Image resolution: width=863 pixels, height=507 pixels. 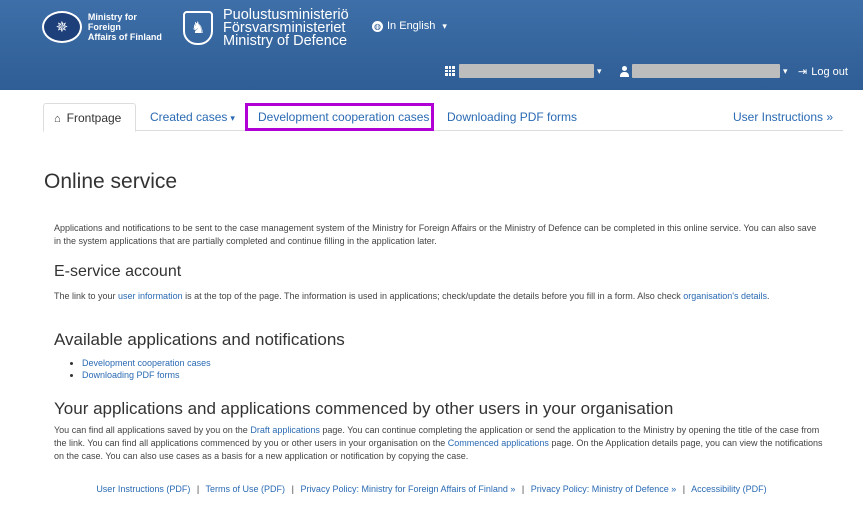 I want to click on page-title: Online service, so click(x=111, y=181).